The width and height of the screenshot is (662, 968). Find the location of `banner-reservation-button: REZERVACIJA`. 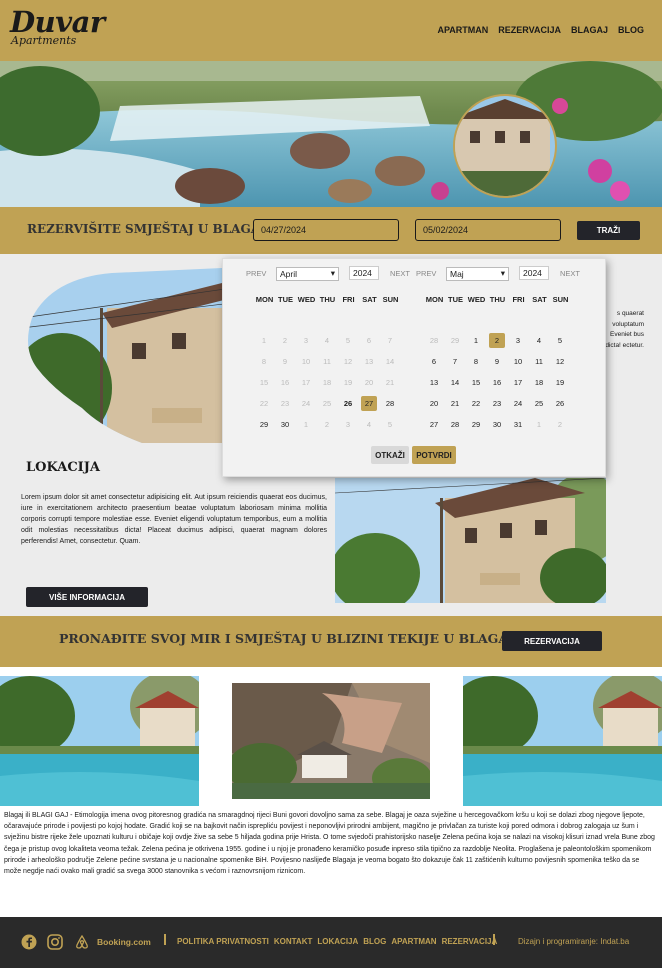

banner-reservation-button: REZERVACIJA is located at coordinates (552, 641).